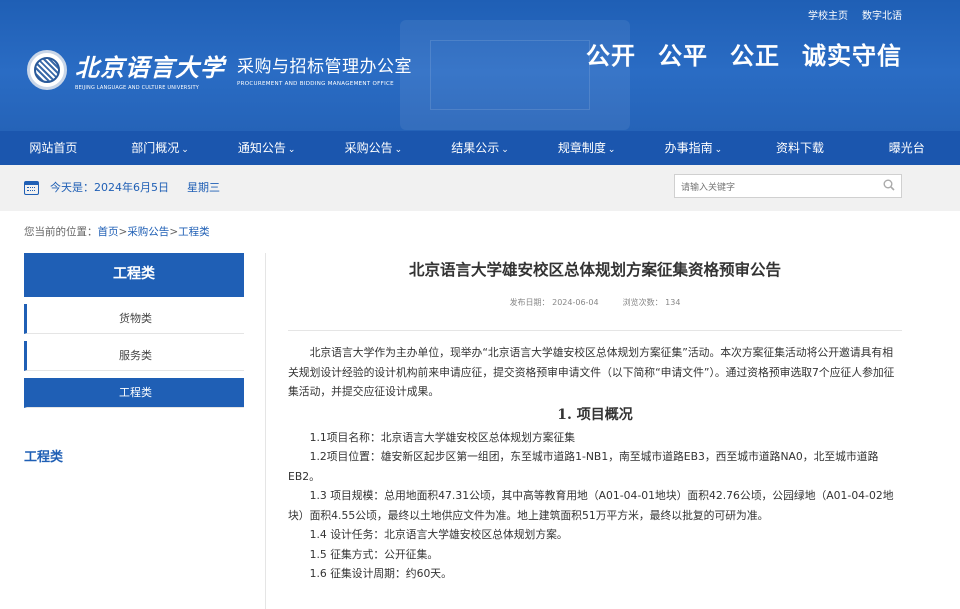 This screenshot has height=609, width=960. I want to click on search-box, so click(788, 186).